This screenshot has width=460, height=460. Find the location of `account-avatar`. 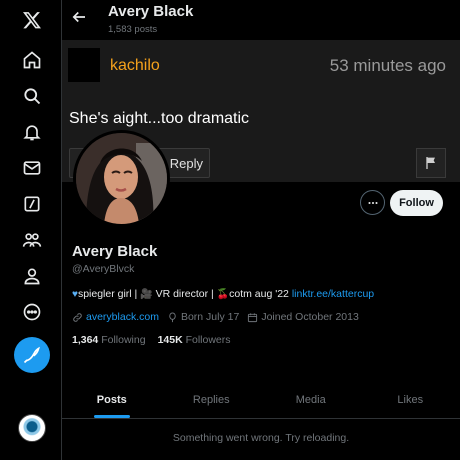

account-avatar is located at coordinates (32, 428).